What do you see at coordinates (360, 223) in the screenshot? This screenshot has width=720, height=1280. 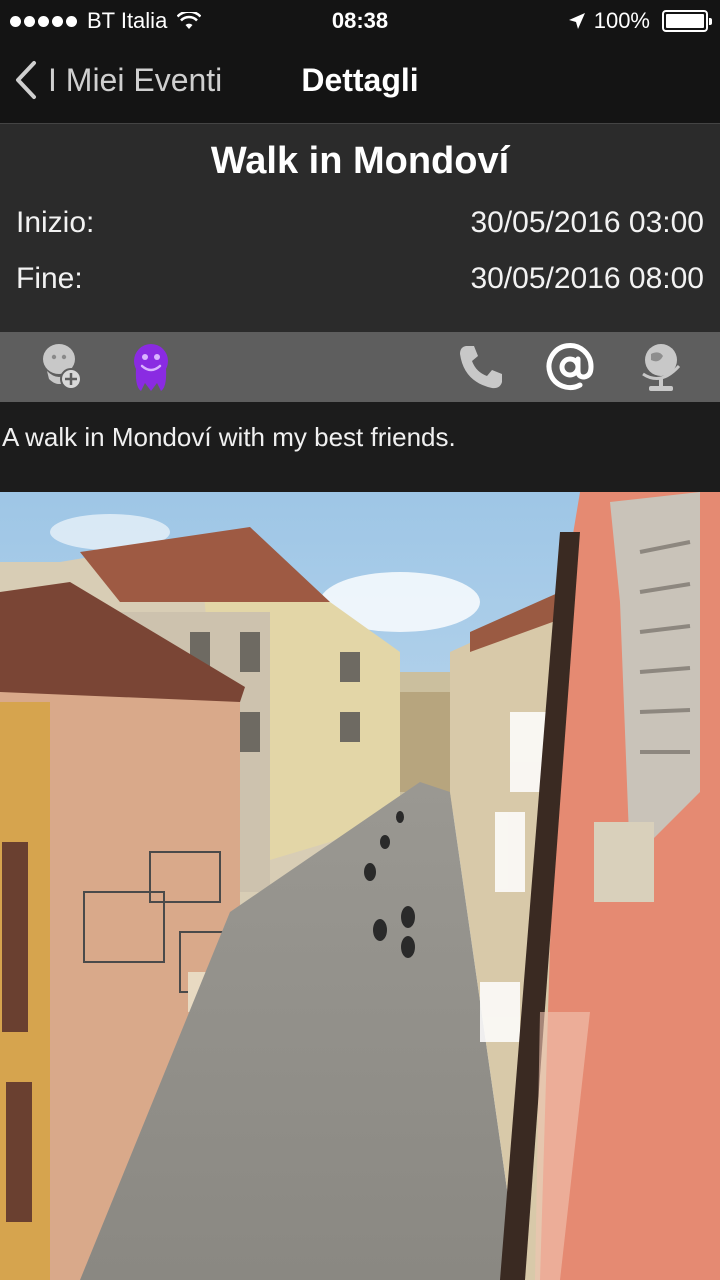 I see `start-row: Inizio: 30/05/2016 03:00` at bounding box center [360, 223].